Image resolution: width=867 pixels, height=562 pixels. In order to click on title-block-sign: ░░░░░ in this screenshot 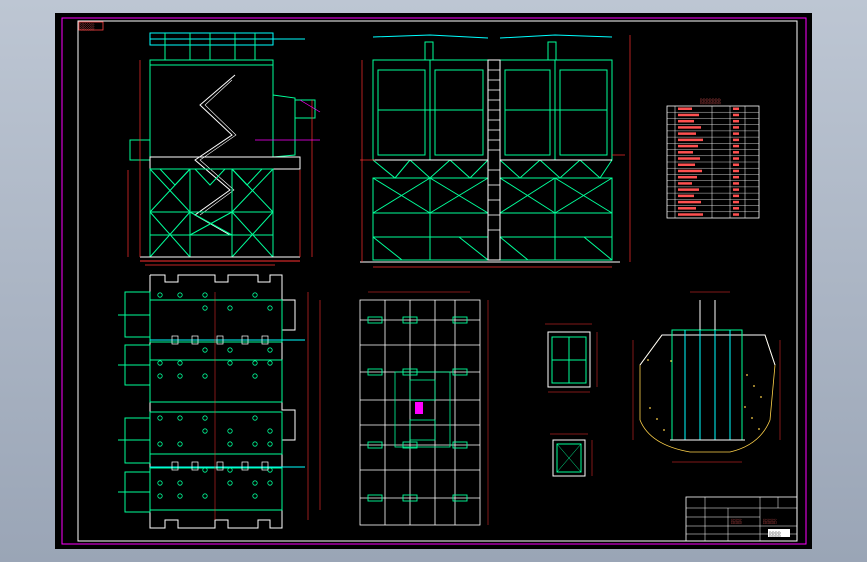, I will do `click(770, 521)`.